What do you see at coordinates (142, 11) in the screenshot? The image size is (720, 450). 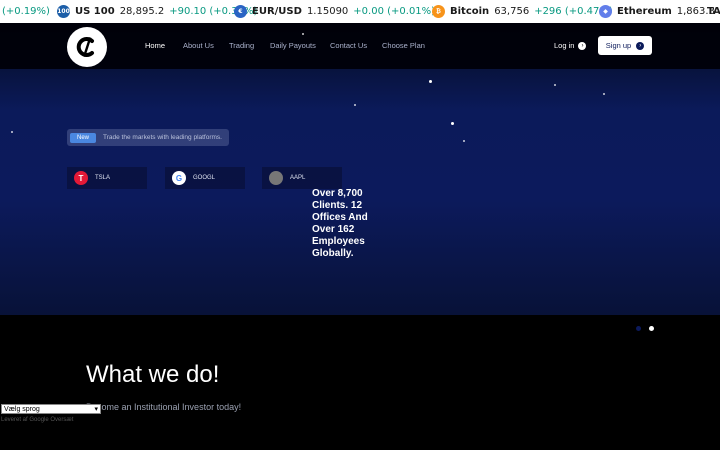 I see `ticker-price: 28,895.2` at bounding box center [142, 11].